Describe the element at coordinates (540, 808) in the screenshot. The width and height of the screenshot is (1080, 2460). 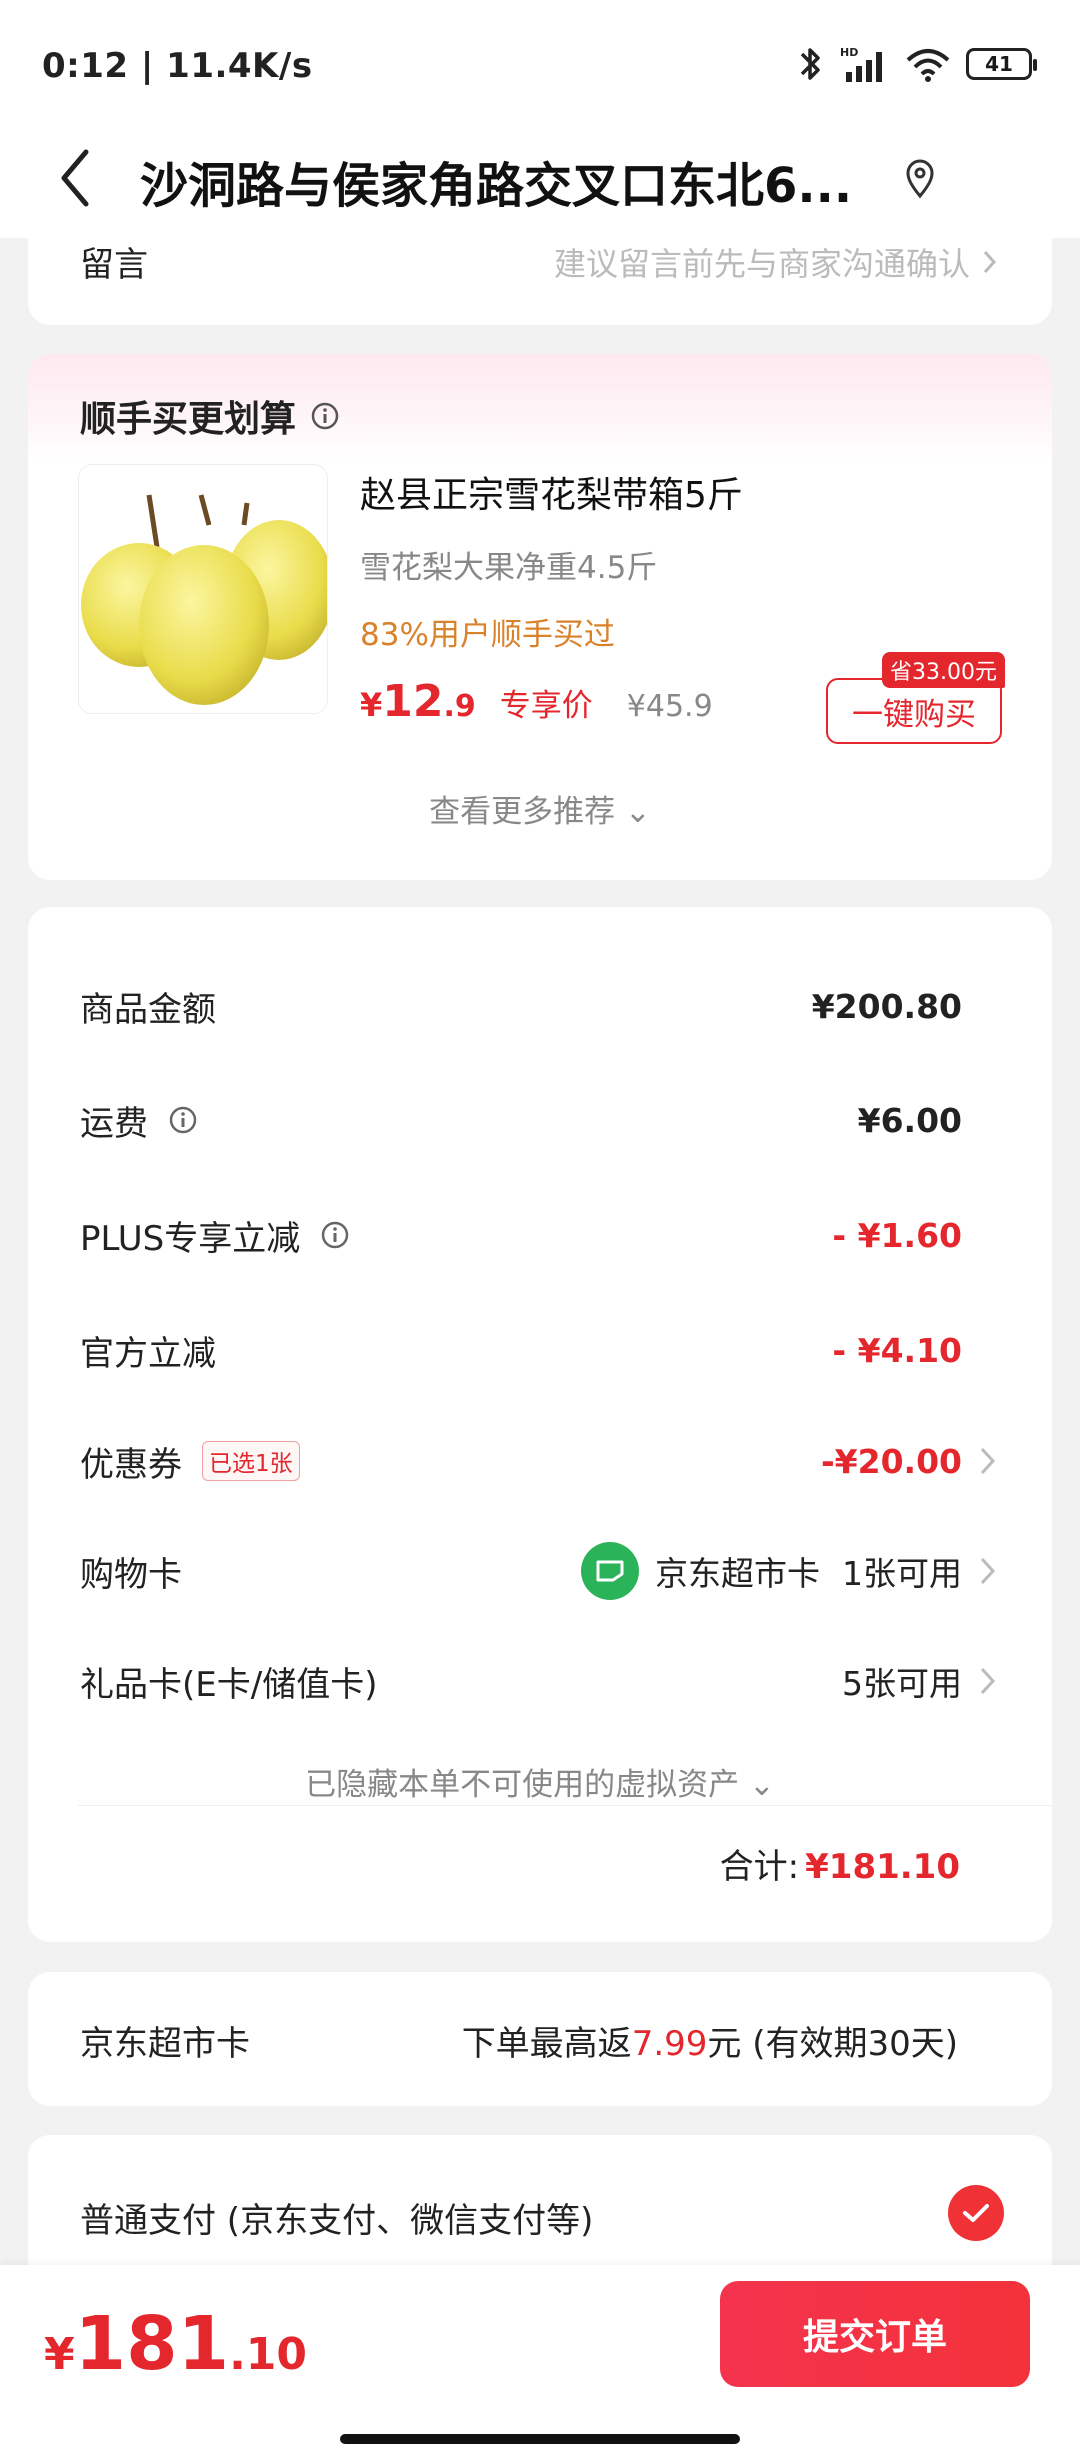
I see `more-recommendations-link: 查看更多推荐 ⌄` at that location.